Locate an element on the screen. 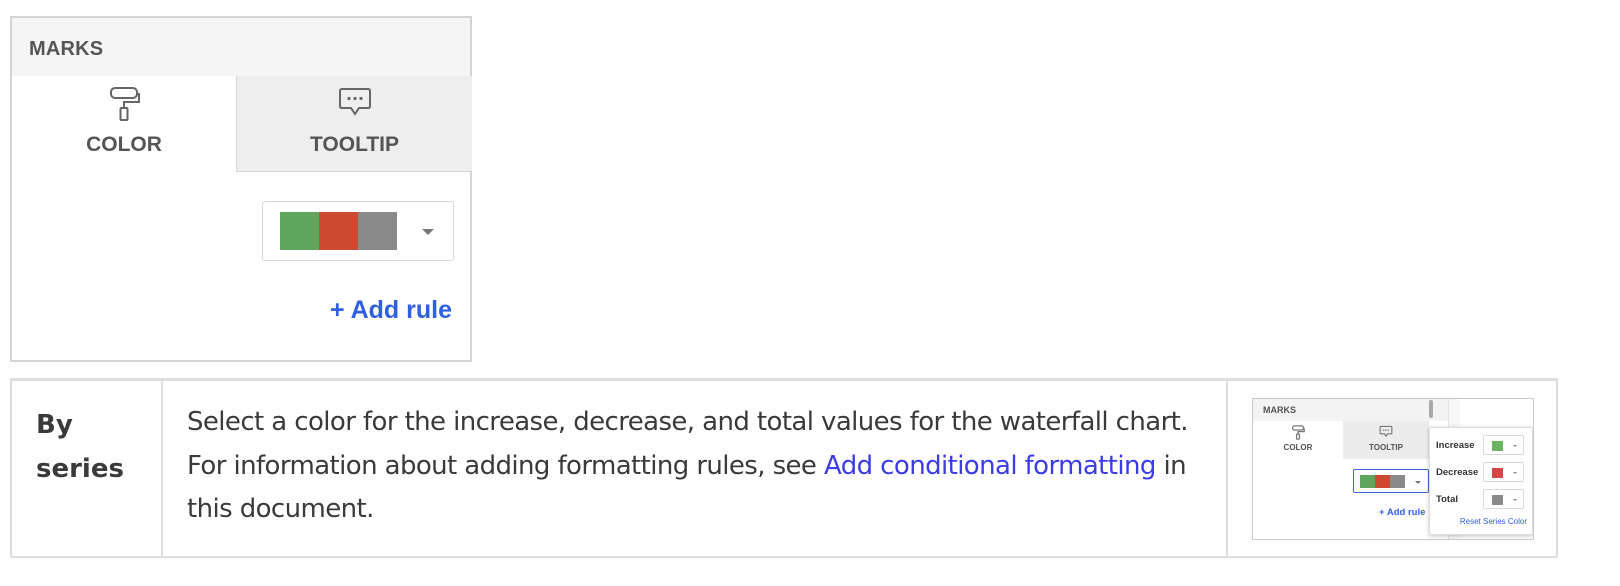 This screenshot has width=1620, height=586. thumb-series-row: Decrease is located at coordinates (1482, 472).